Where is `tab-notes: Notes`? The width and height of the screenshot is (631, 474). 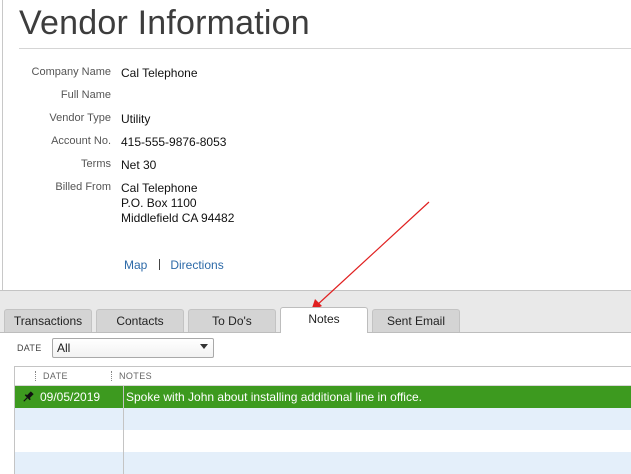 tab-notes: Notes is located at coordinates (324, 320).